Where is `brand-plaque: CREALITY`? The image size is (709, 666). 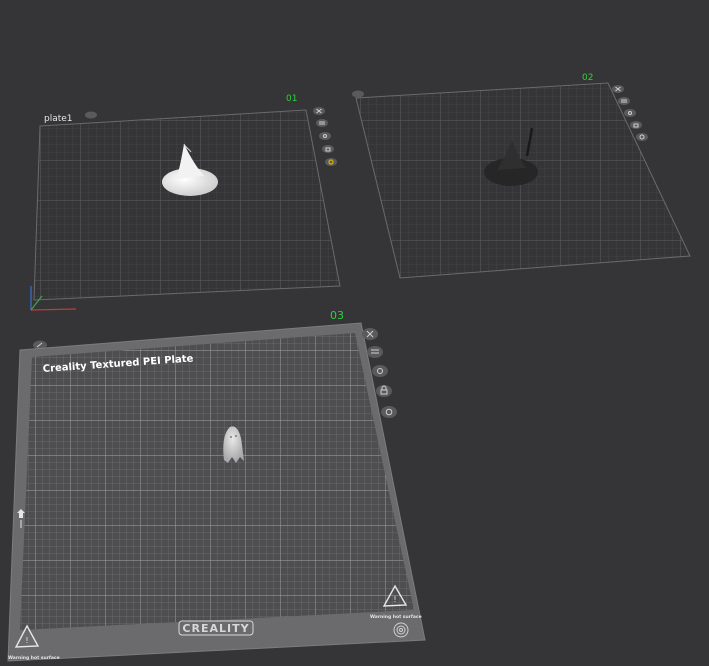 brand-plaque: CREALITY is located at coordinates (216, 628).